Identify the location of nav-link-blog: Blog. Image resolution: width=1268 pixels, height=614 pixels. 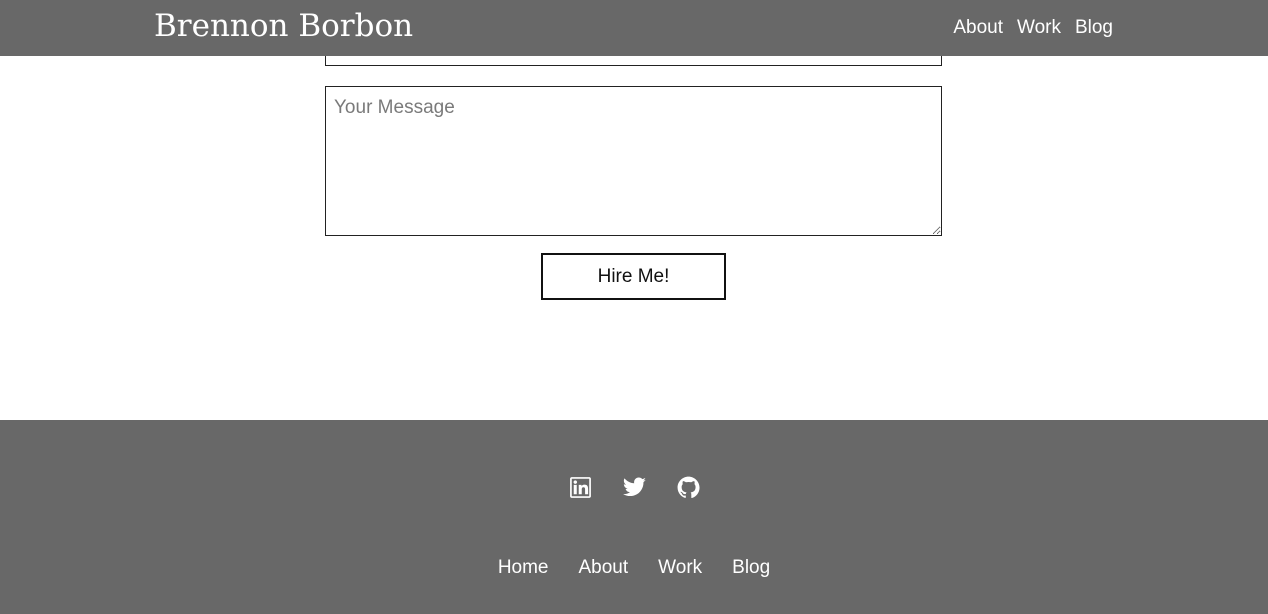
(1094, 28).